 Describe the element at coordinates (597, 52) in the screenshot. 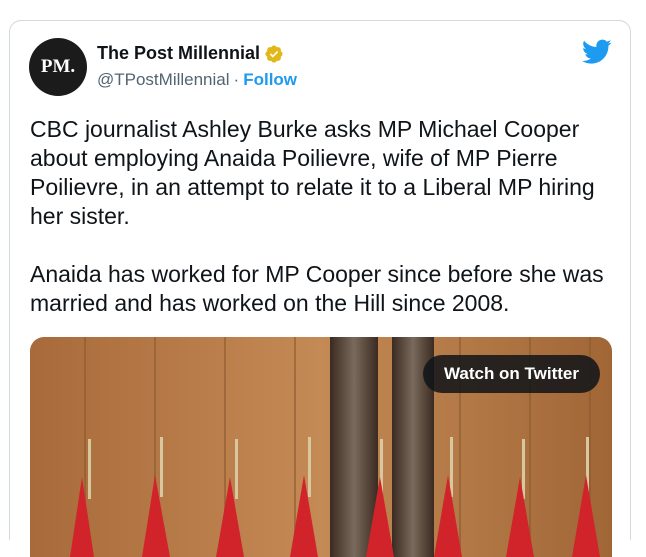

I see `twitter-bird-icon` at that location.